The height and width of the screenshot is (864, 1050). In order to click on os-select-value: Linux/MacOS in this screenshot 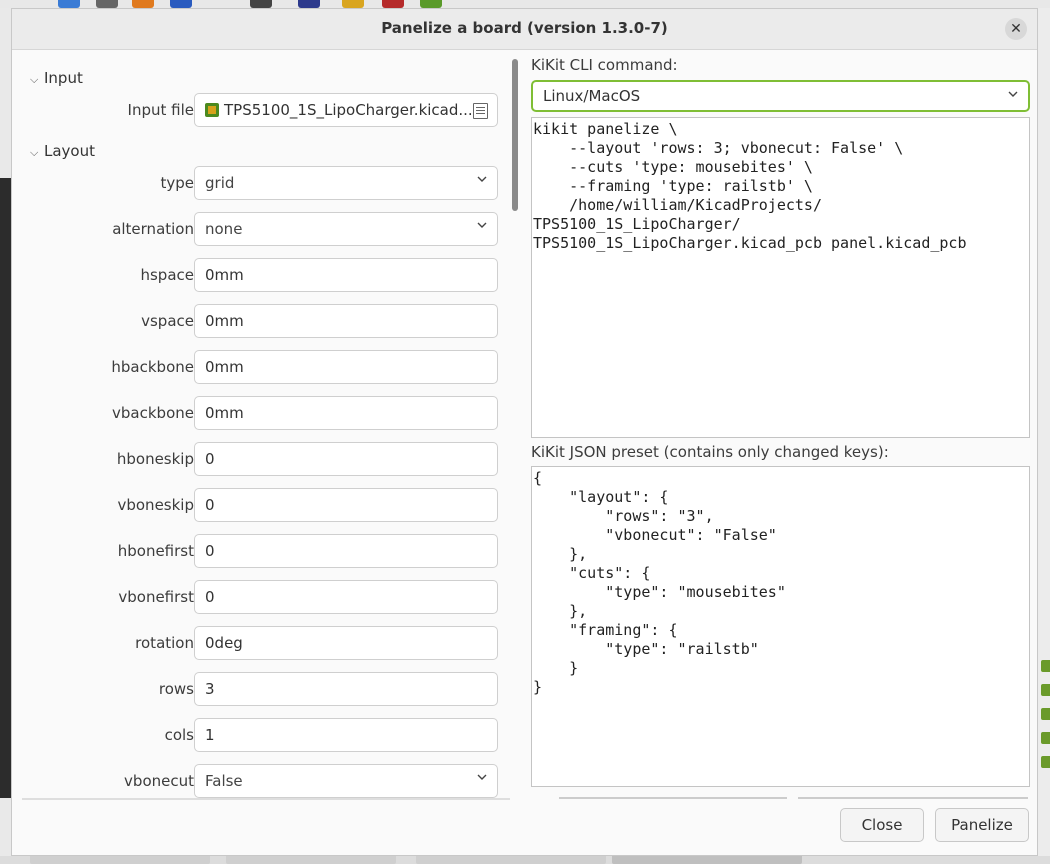, I will do `click(592, 96)`.